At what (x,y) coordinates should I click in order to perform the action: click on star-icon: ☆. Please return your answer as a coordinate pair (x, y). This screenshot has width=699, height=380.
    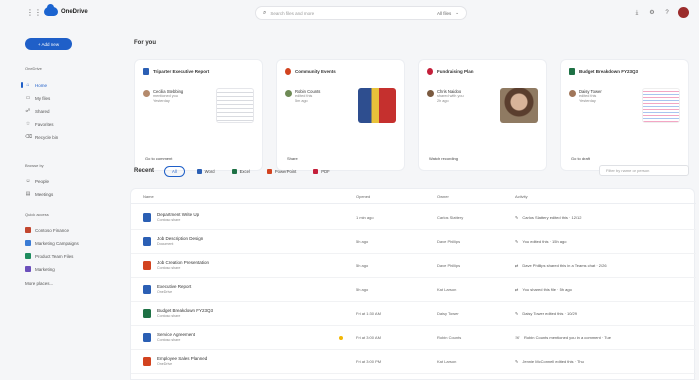
    Looking at the image, I should click on (28, 124).